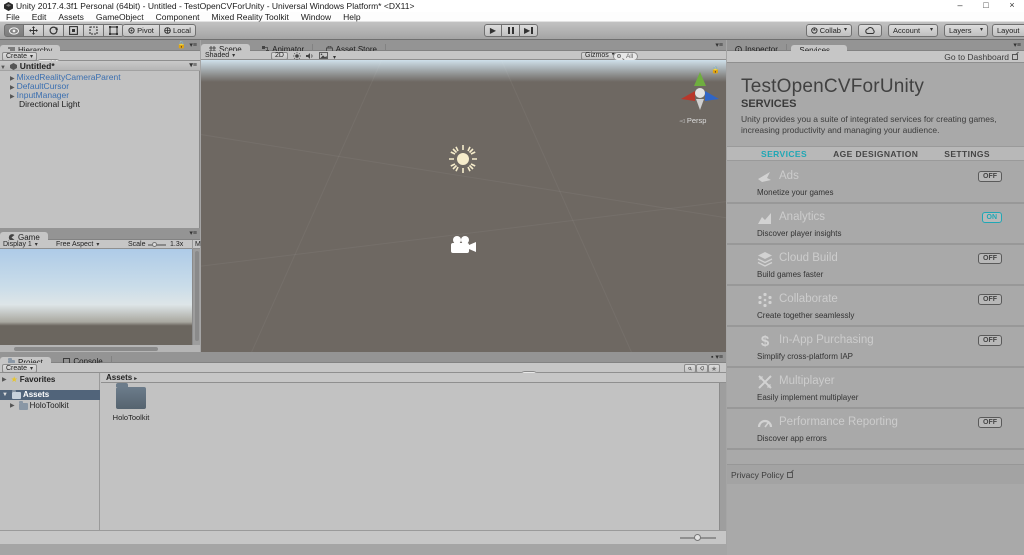  Describe the element at coordinates (966, 30) in the screenshot. I see `layers-dropdown: Layers` at that location.